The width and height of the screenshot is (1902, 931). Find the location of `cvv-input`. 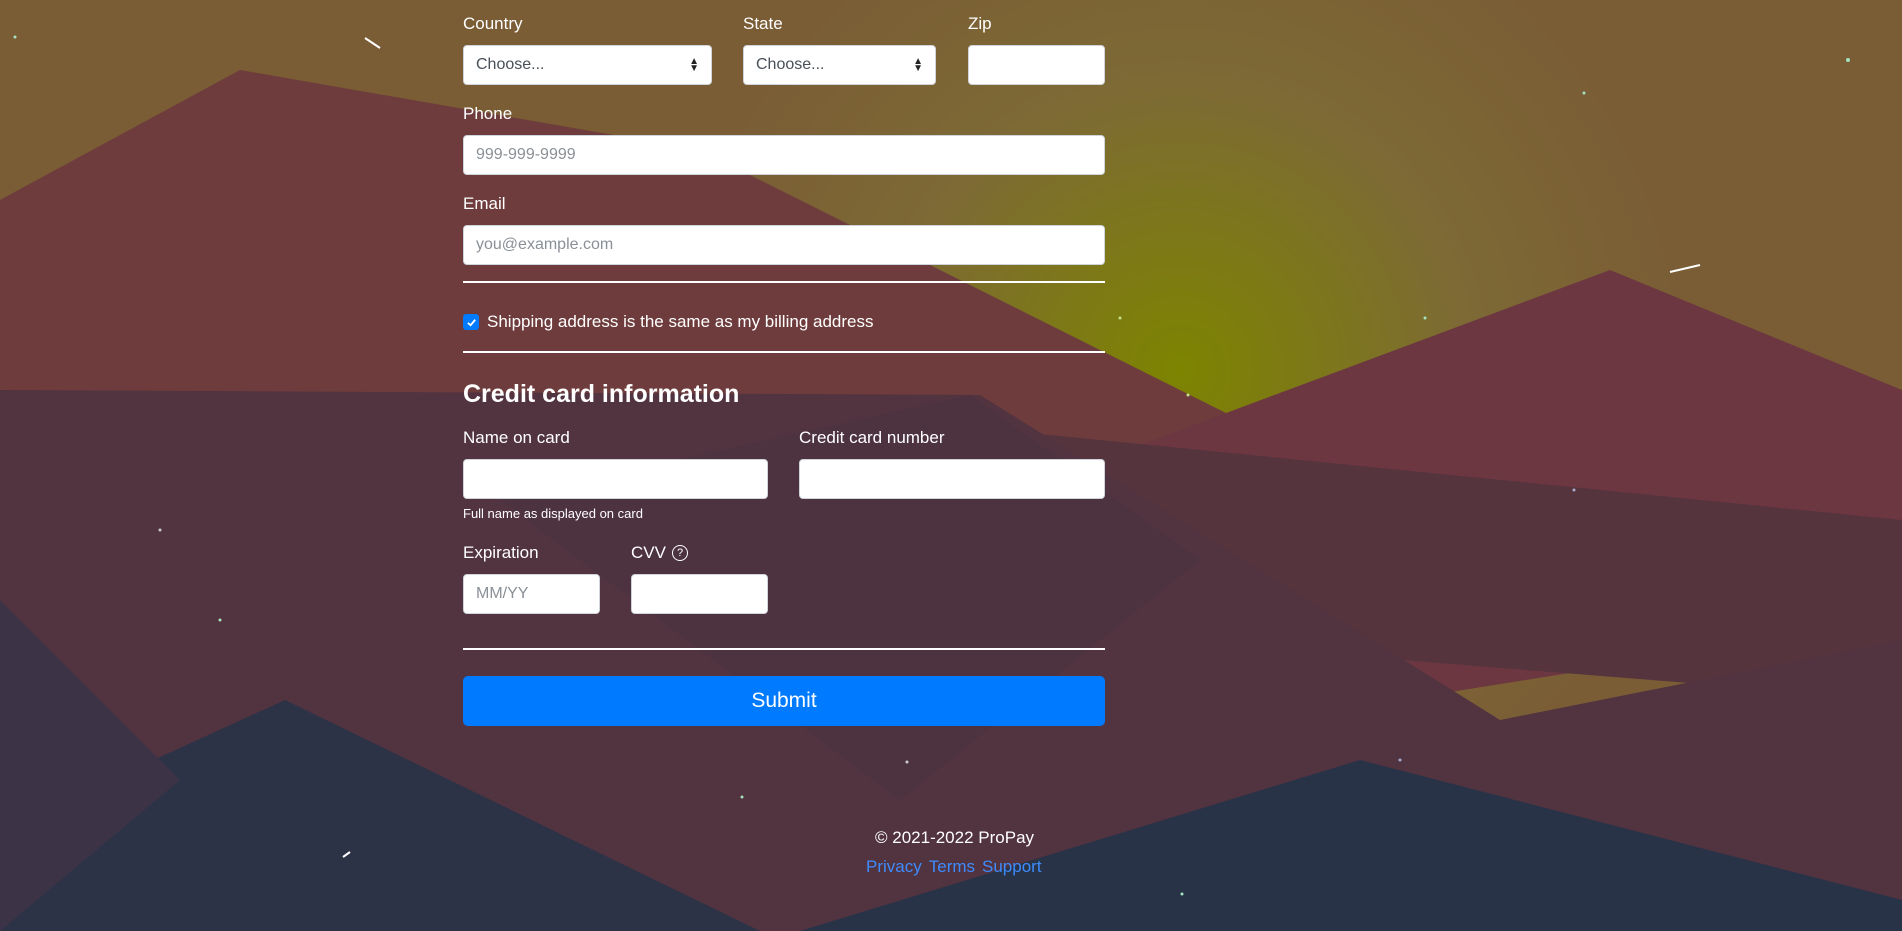

cvv-input is located at coordinates (699, 594).